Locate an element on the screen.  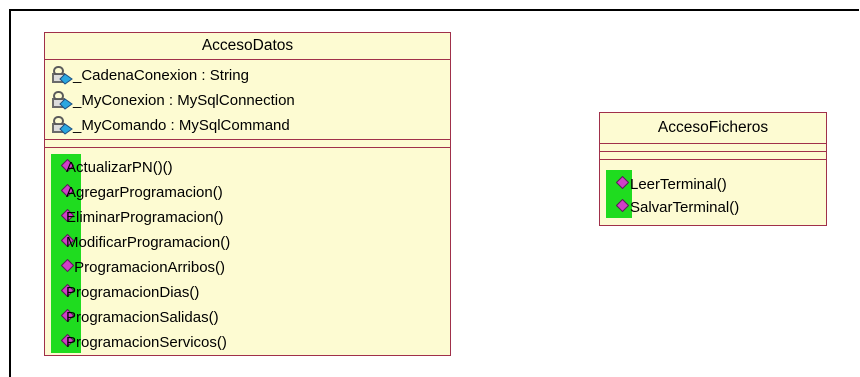
class-name: AccesoFicheros is located at coordinates (713, 128).